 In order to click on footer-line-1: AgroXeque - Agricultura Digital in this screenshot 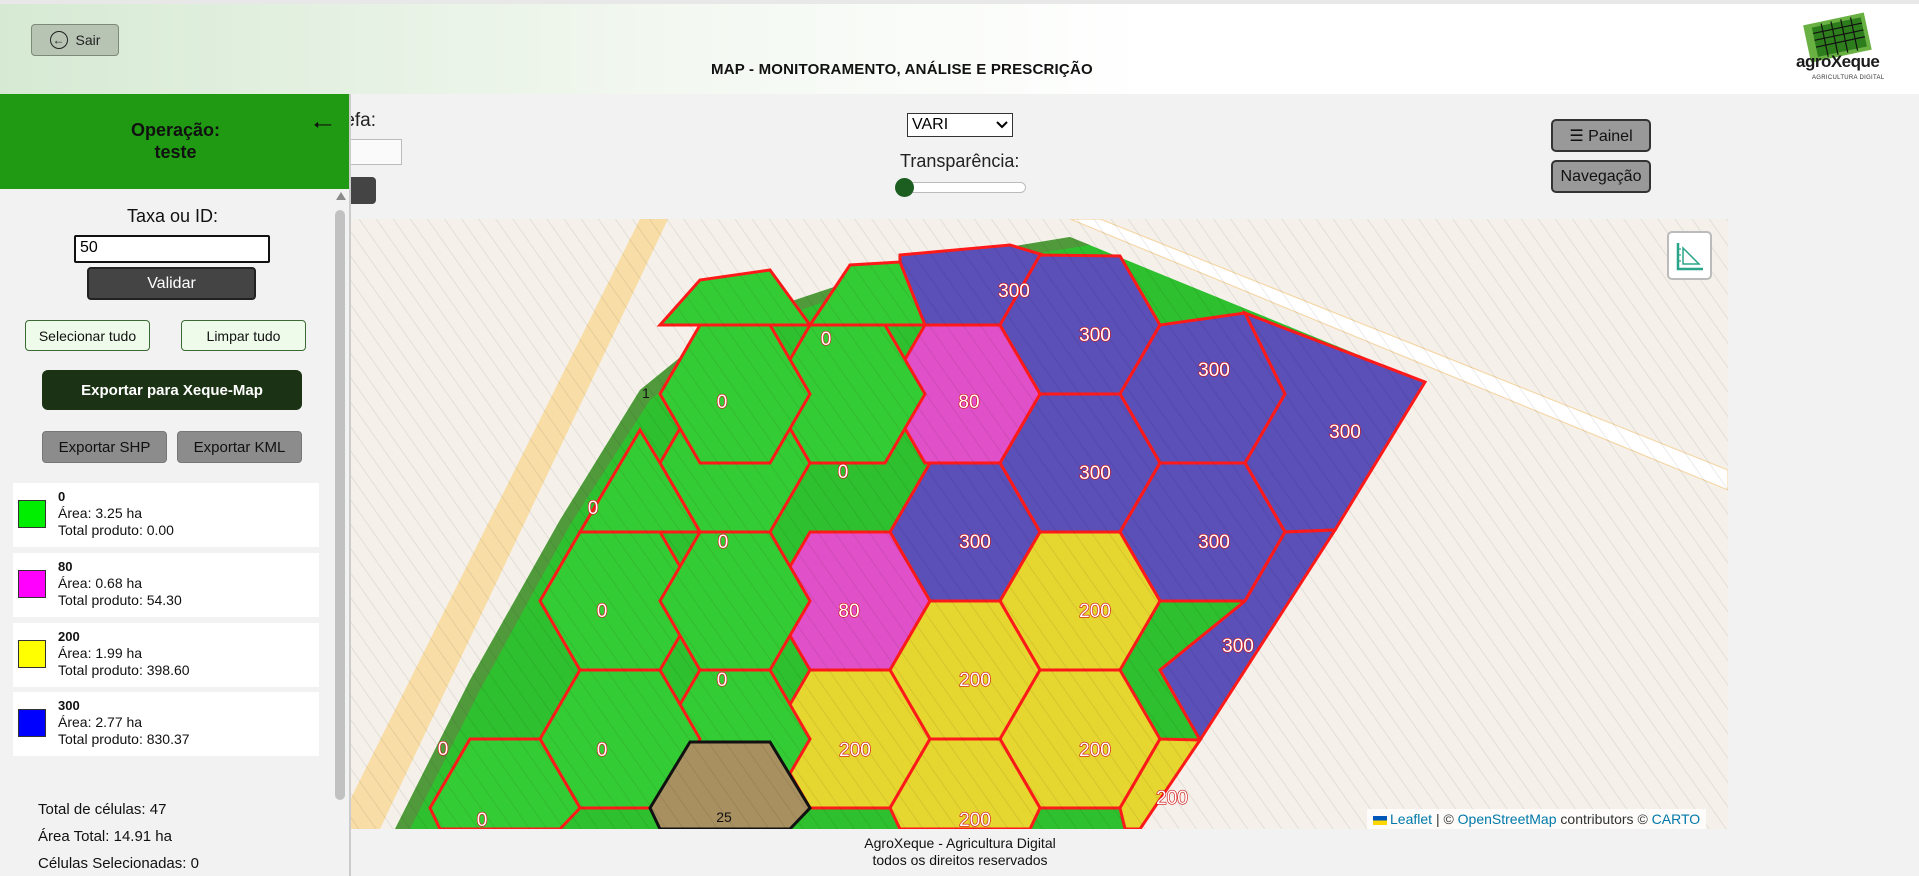, I will do `click(960, 843)`.